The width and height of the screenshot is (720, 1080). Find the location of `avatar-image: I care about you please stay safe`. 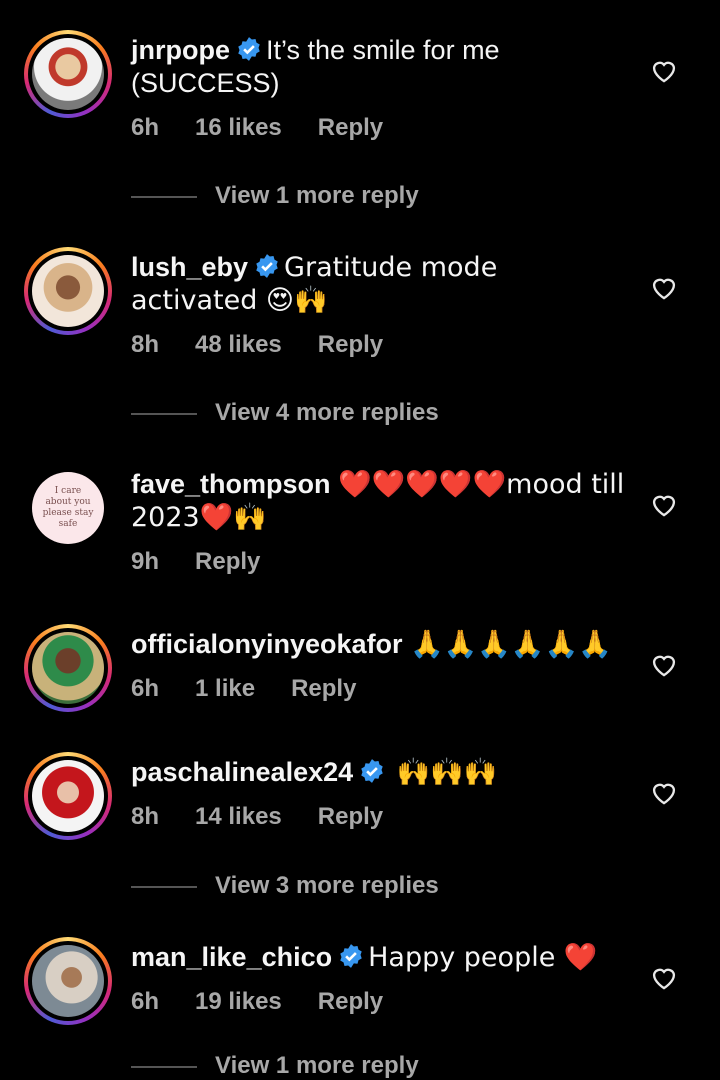

avatar-image: I care about you please stay safe is located at coordinates (68, 508).